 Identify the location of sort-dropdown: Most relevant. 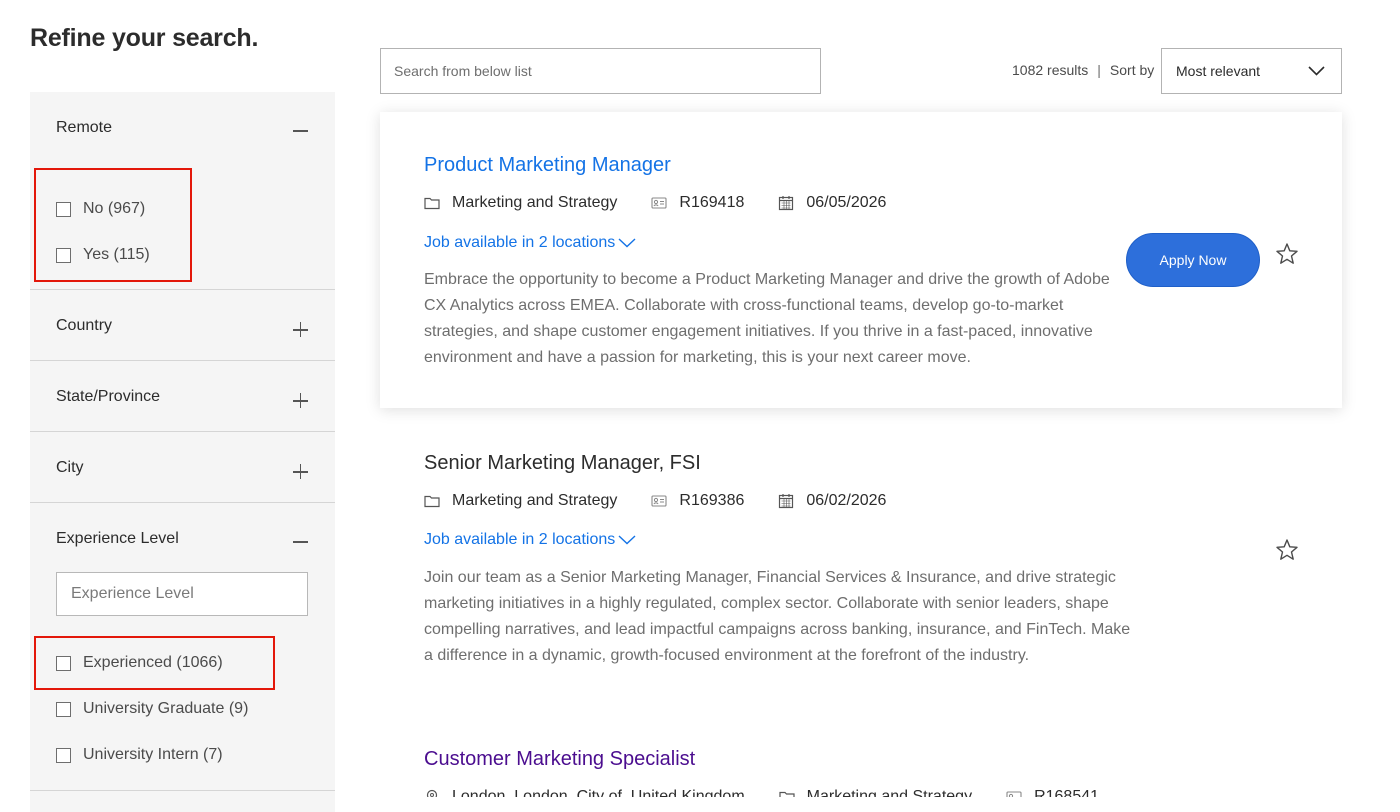
(1251, 71).